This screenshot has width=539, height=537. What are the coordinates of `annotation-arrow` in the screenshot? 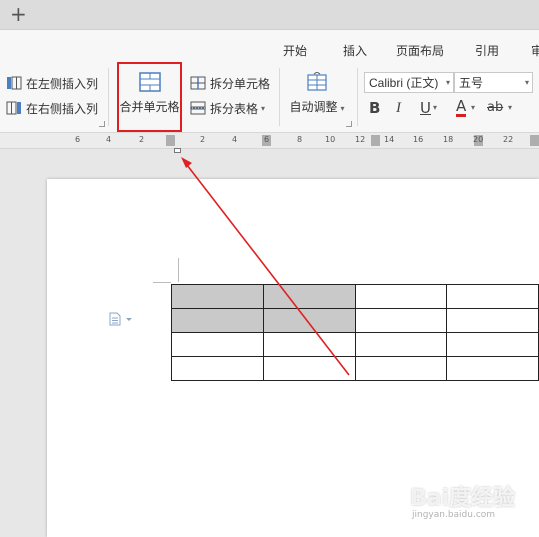 It's located at (265, 266).